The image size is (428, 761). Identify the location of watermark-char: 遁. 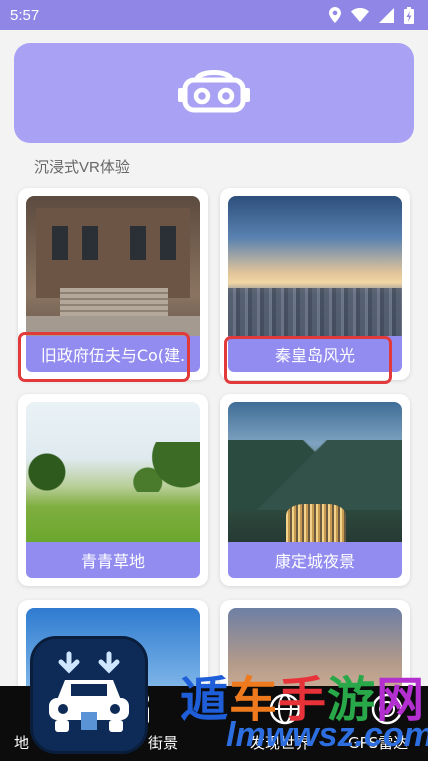
(205, 700).